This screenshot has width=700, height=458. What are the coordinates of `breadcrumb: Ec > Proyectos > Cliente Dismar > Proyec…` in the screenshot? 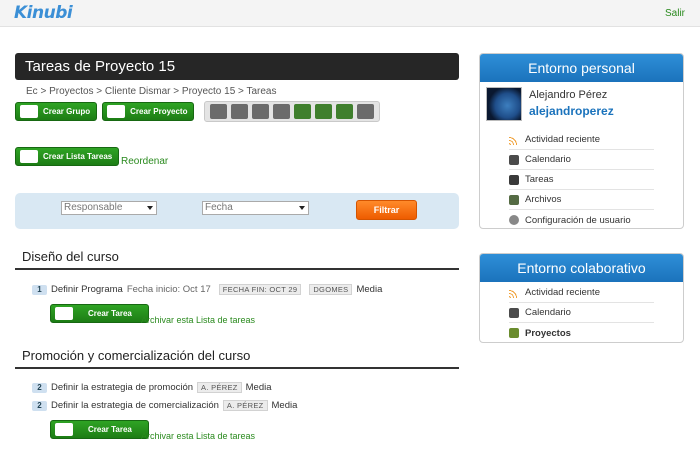 It's located at (237, 91).